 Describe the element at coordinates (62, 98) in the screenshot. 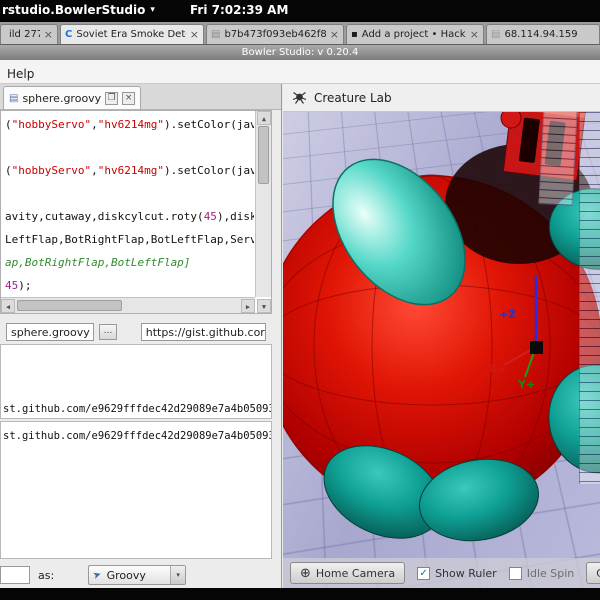

I see `editor-tab-label: sphere.groovy` at that location.